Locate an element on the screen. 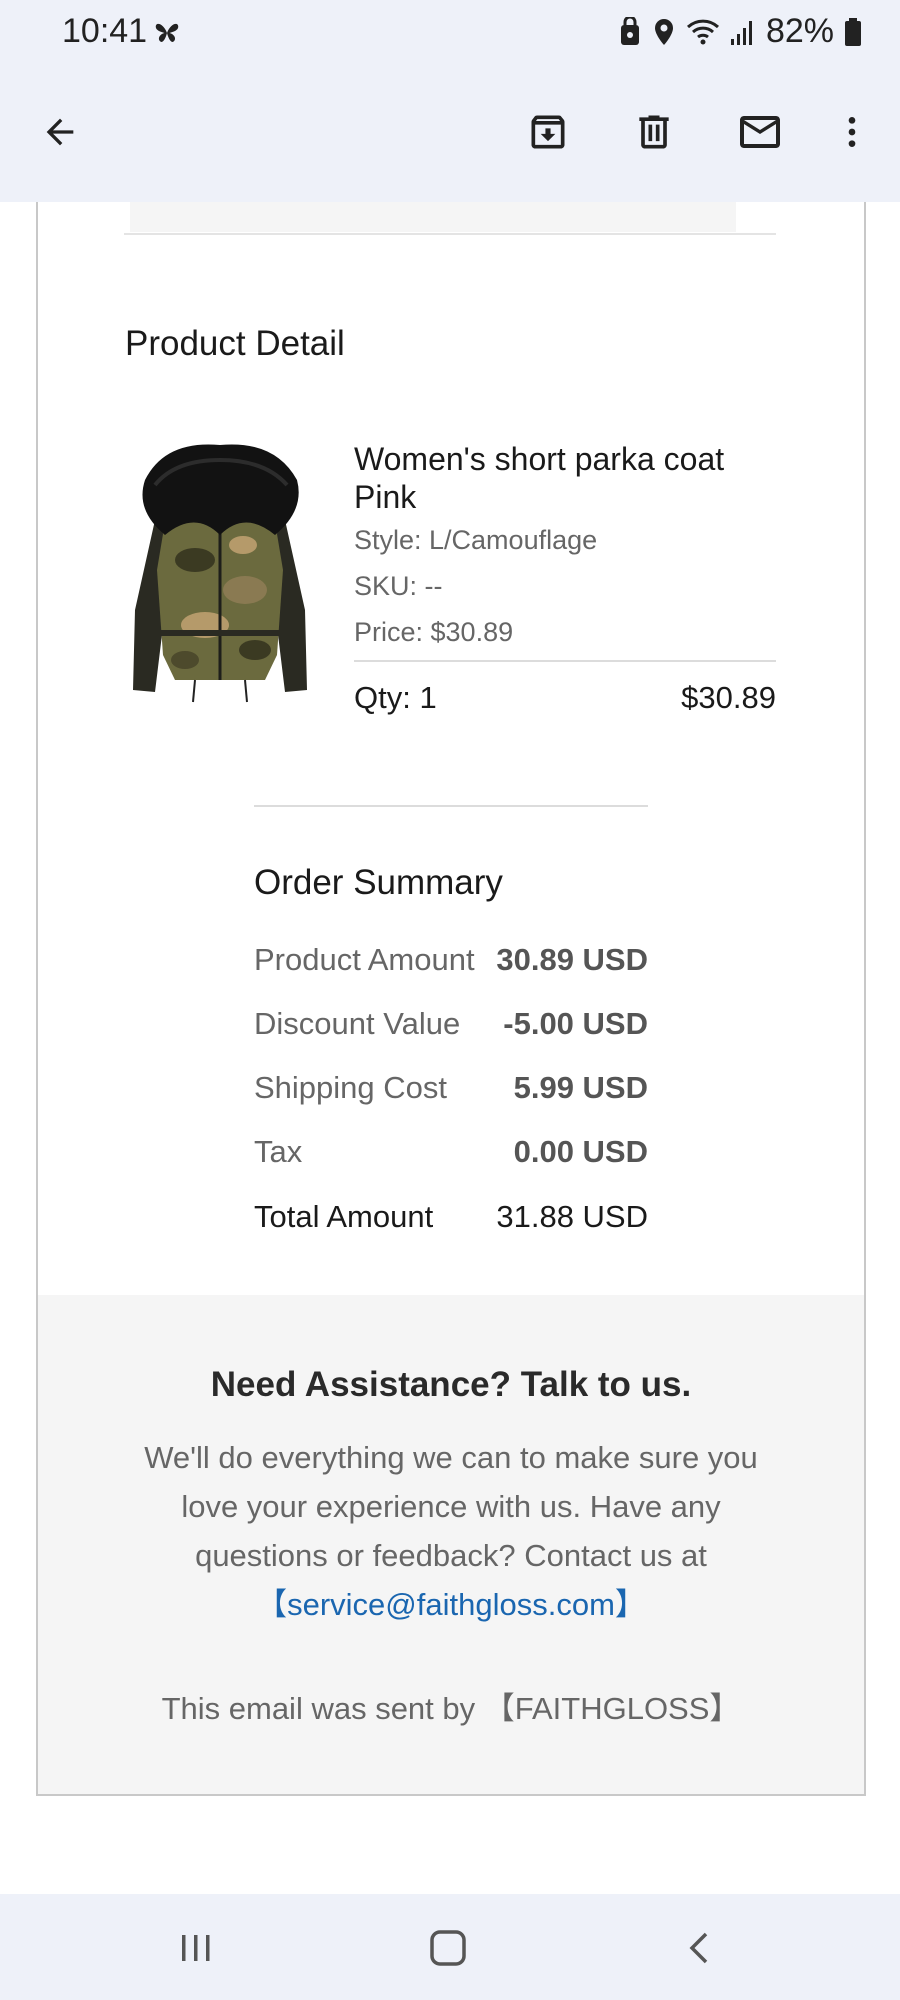 This screenshot has height=2000, width=900. recents-button is located at coordinates (196, 1948).